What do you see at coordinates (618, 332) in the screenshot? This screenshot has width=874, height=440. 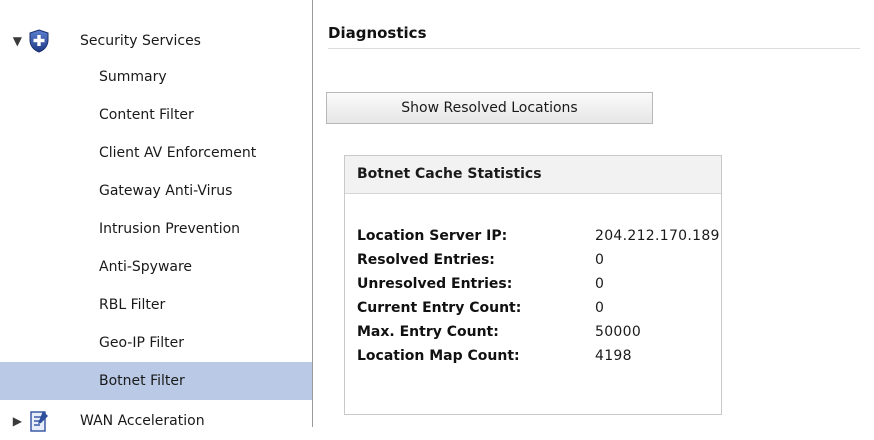 I see `stat-value: 50000` at bounding box center [618, 332].